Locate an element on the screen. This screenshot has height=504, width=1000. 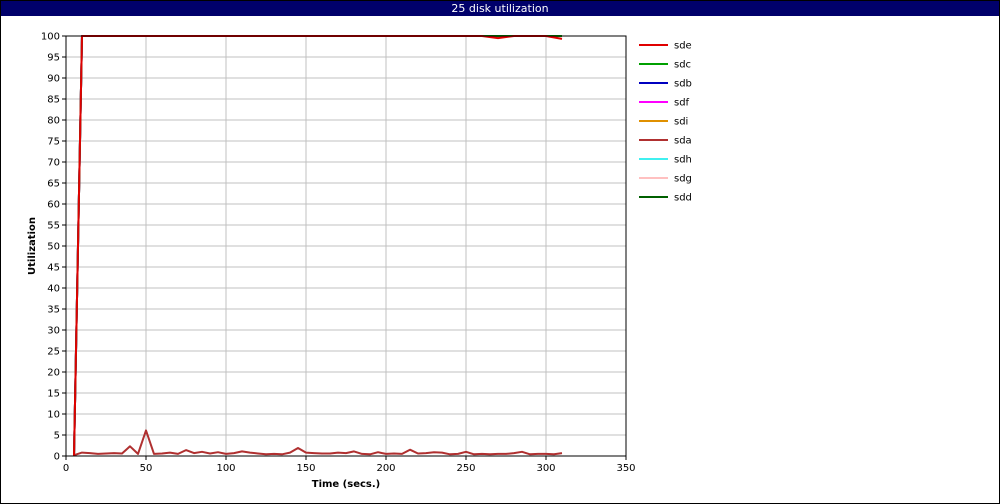
y-axis-label: Utilization is located at coordinates (32, 246).